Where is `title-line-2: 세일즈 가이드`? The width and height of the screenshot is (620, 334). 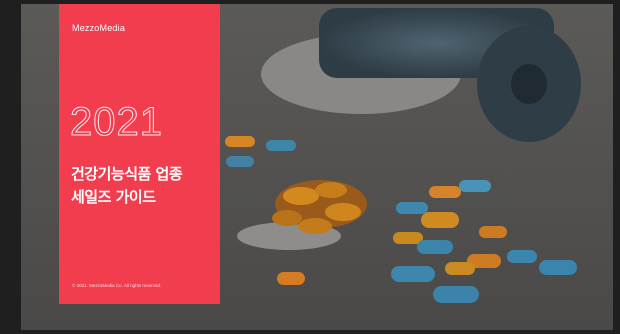 title-line-2: 세일즈 가이드 is located at coordinates (113, 197).